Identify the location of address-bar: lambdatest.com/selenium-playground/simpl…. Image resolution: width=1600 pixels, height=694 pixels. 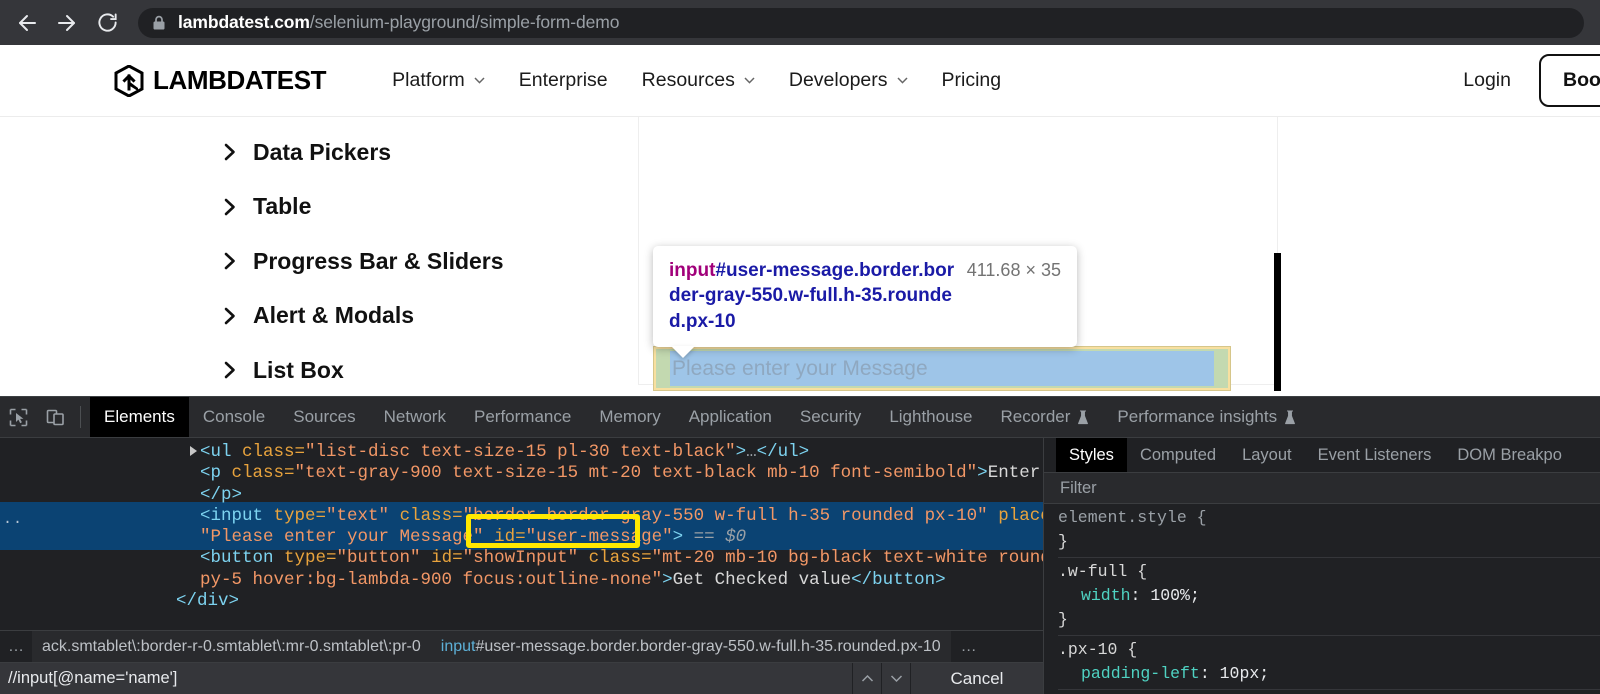
(861, 22).